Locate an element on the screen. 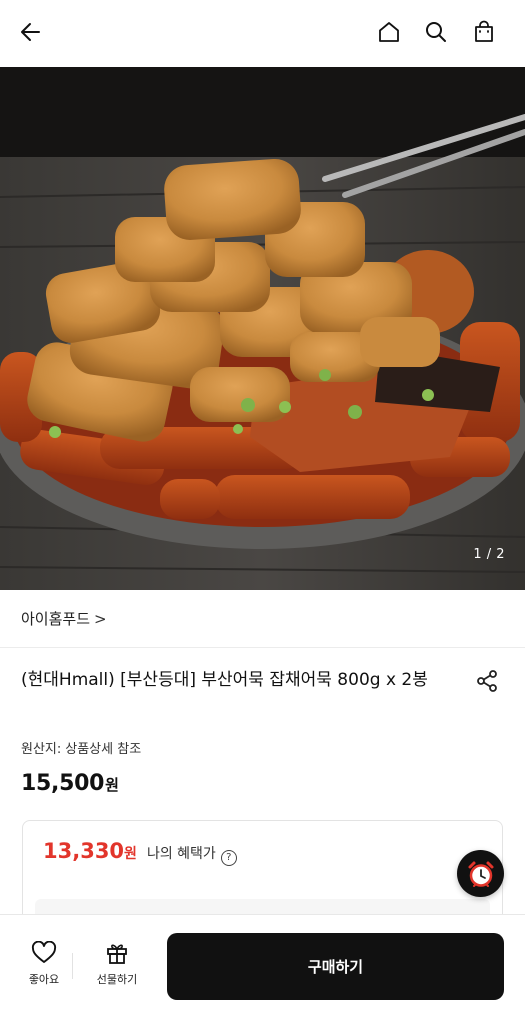 The width and height of the screenshot is (525, 1024). search-button is located at coordinates (436, 32).